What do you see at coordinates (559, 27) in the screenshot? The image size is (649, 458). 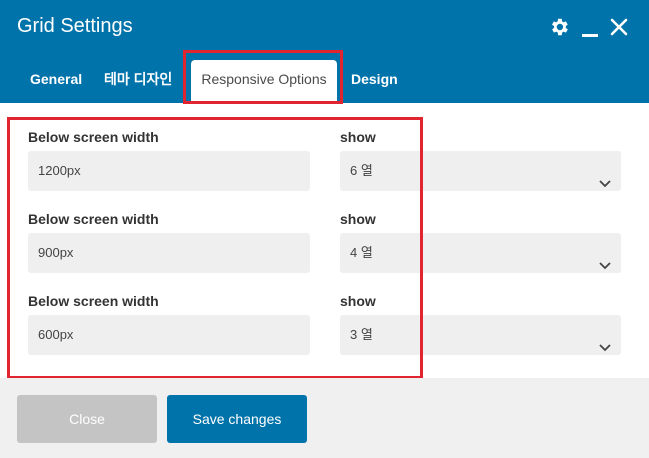 I see `gear-icon` at bounding box center [559, 27].